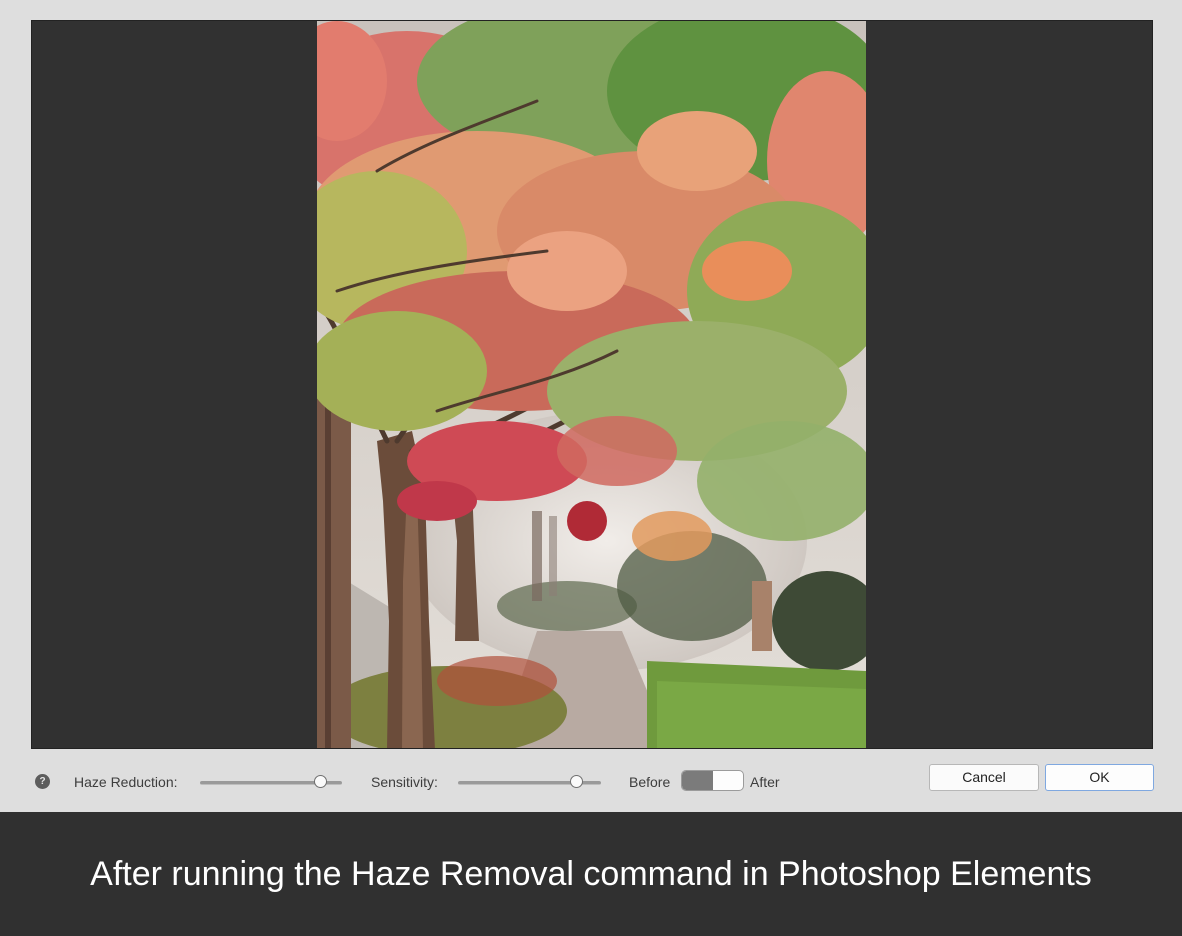 This screenshot has height=936, width=1182. What do you see at coordinates (126, 782) in the screenshot?
I see `haze-reduction-label: Haze Reduction:` at bounding box center [126, 782].